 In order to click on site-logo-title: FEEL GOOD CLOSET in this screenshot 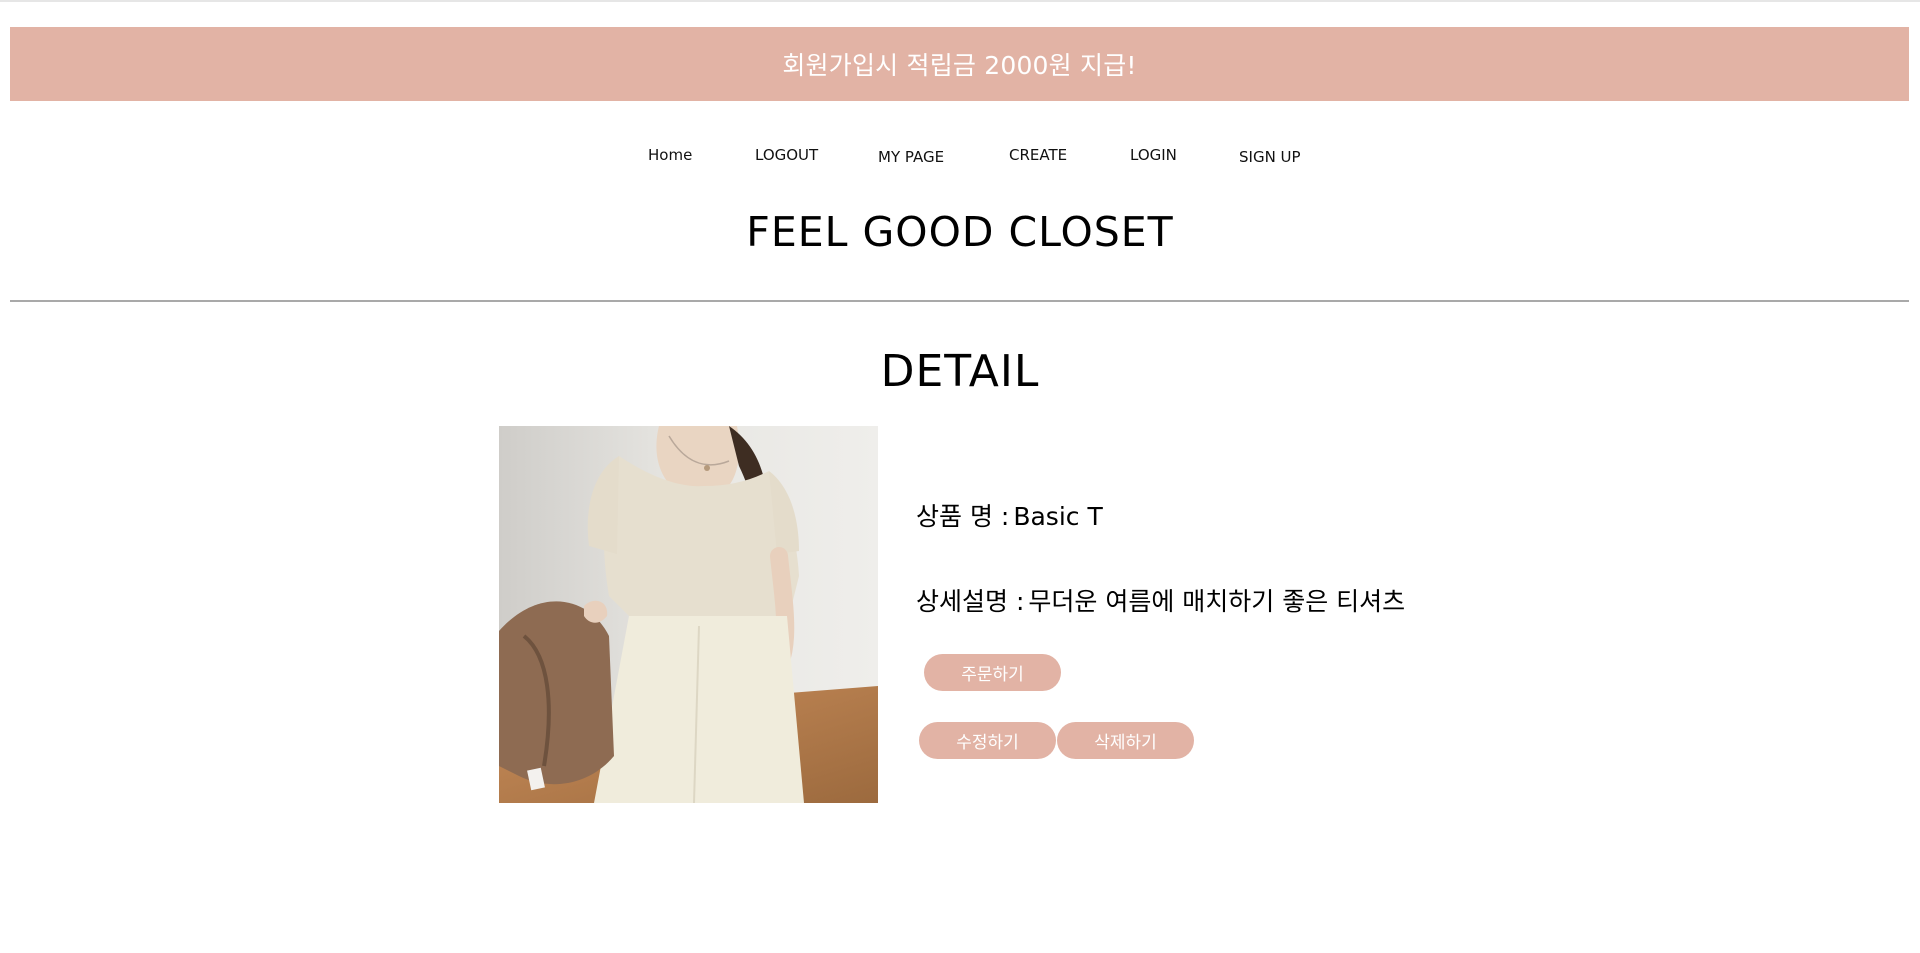, I will do `click(960, 232)`.